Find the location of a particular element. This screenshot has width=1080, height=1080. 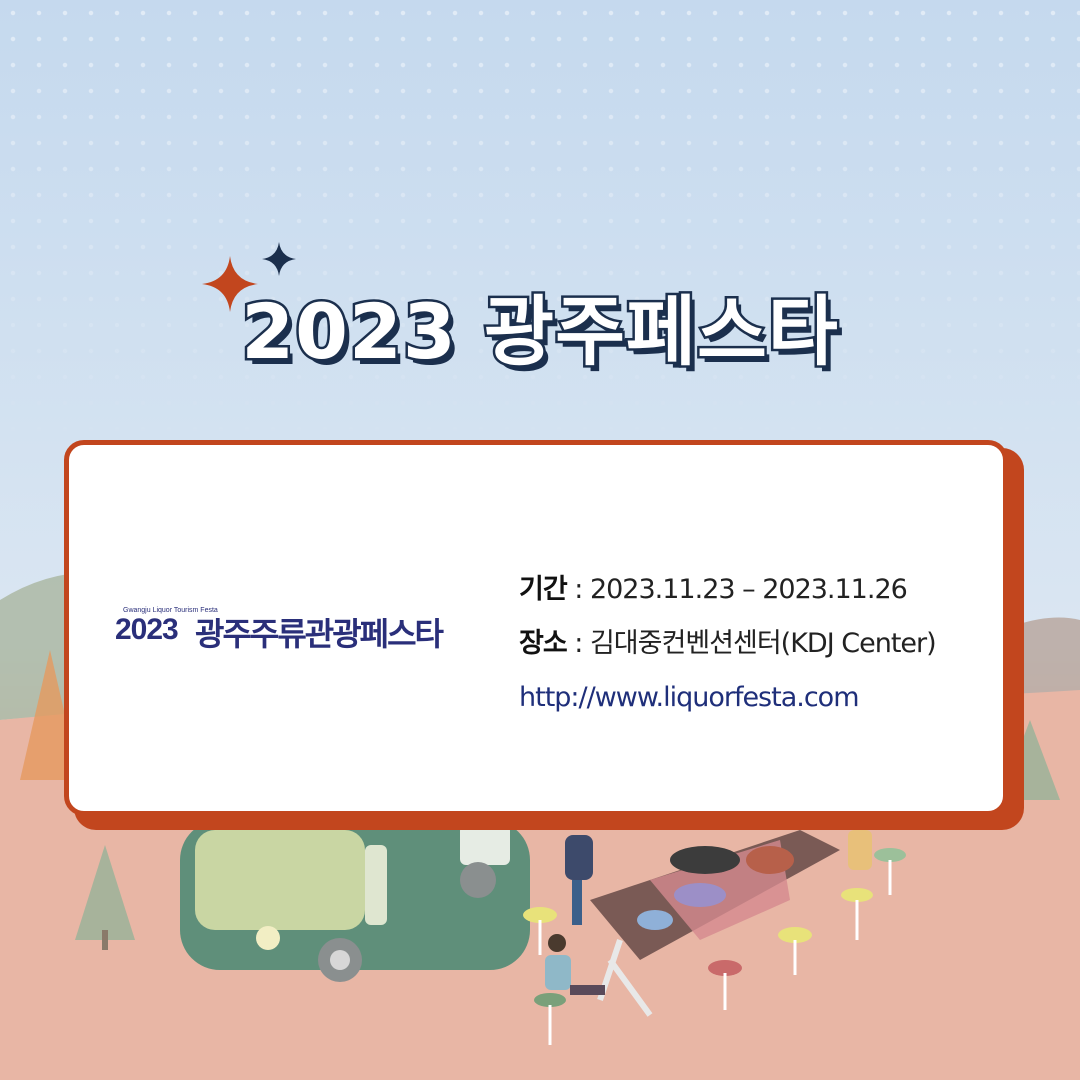

title-container: 2023 광주페스타 is located at coordinates (540, 325).